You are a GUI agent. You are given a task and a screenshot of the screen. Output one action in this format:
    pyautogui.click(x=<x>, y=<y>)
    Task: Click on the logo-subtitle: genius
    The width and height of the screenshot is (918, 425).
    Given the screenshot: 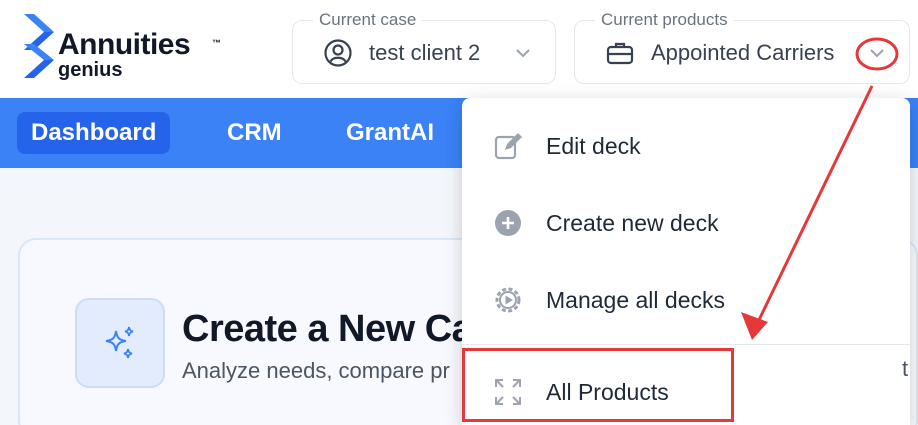 What is the action you would take?
    pyautogui.click(x=90, y=70)
    